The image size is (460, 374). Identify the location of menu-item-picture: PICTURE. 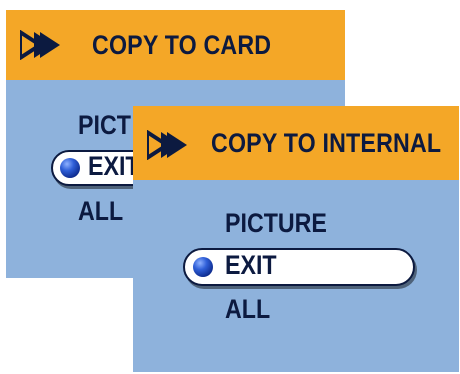
(276, 223).